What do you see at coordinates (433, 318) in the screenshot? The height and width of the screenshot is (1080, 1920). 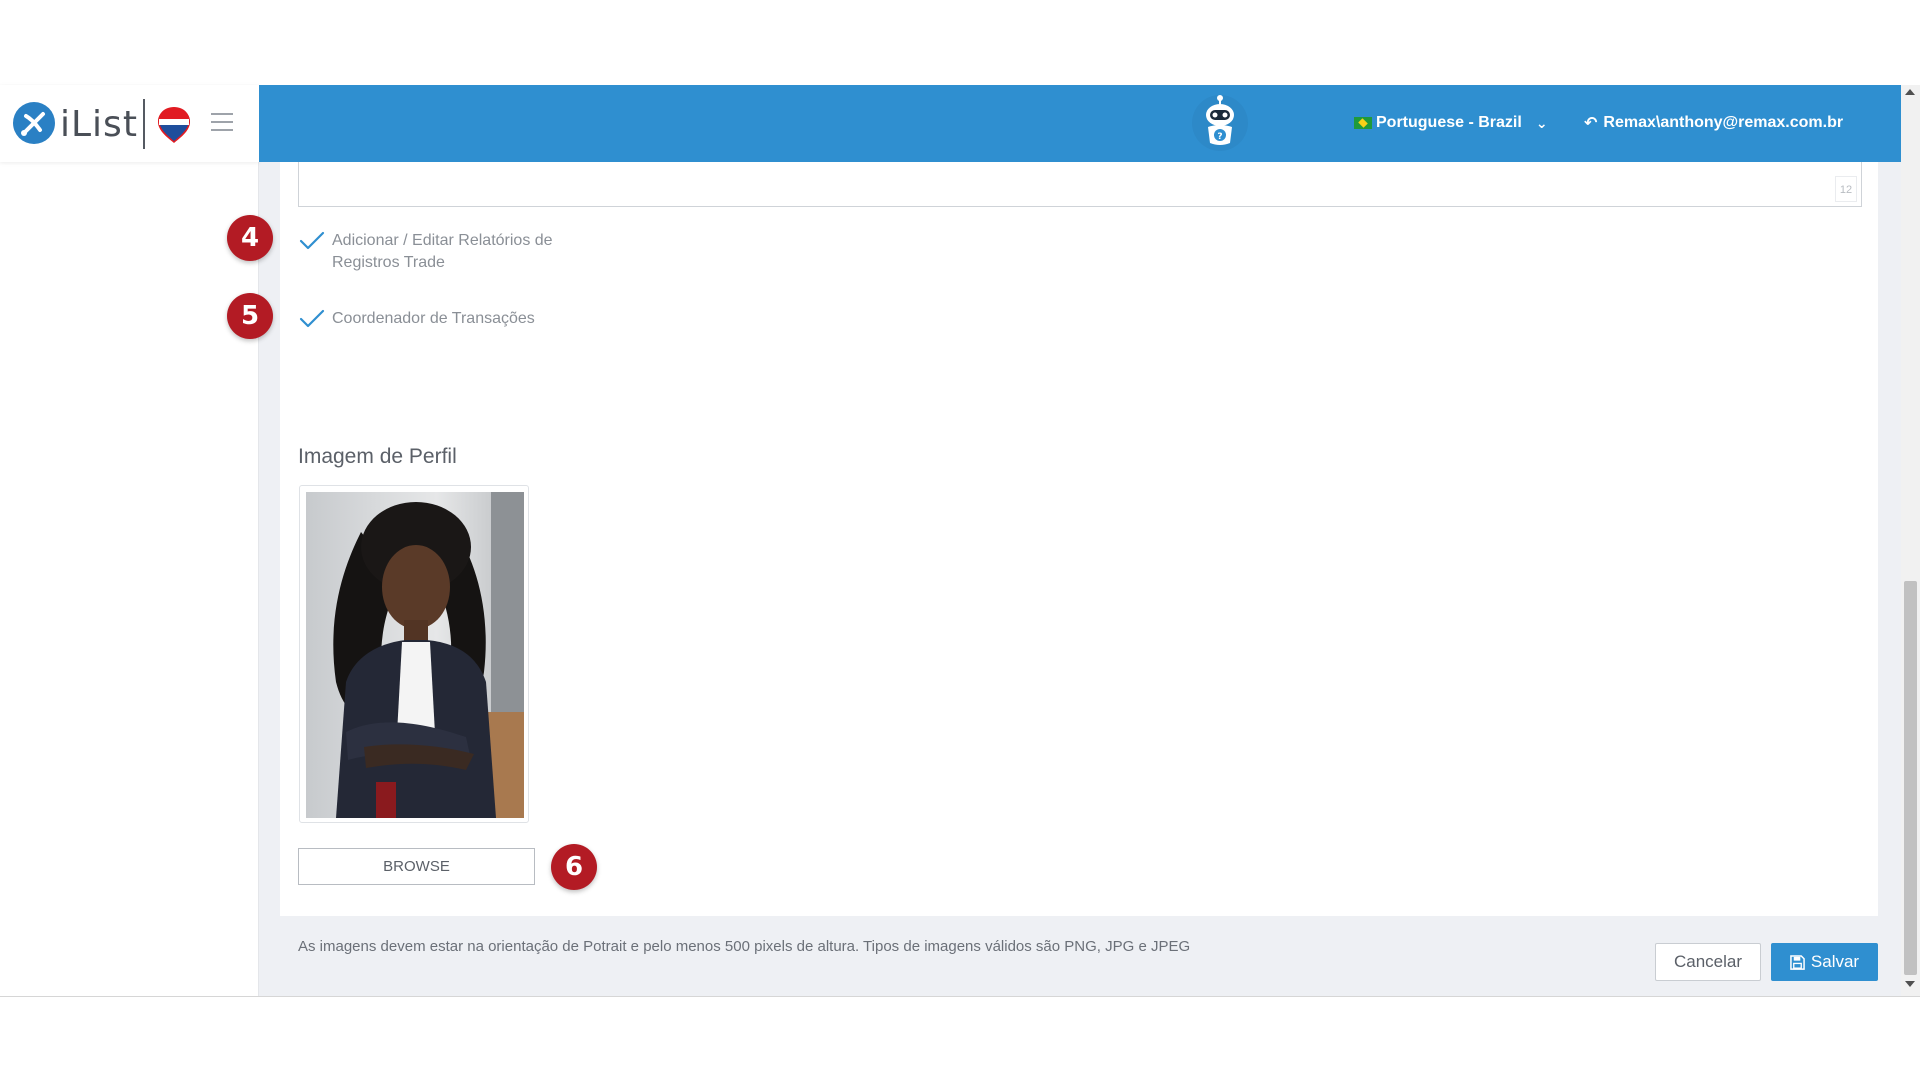 I see `permission-label: Coordenador de Transações` at bounding box center [433, 318].